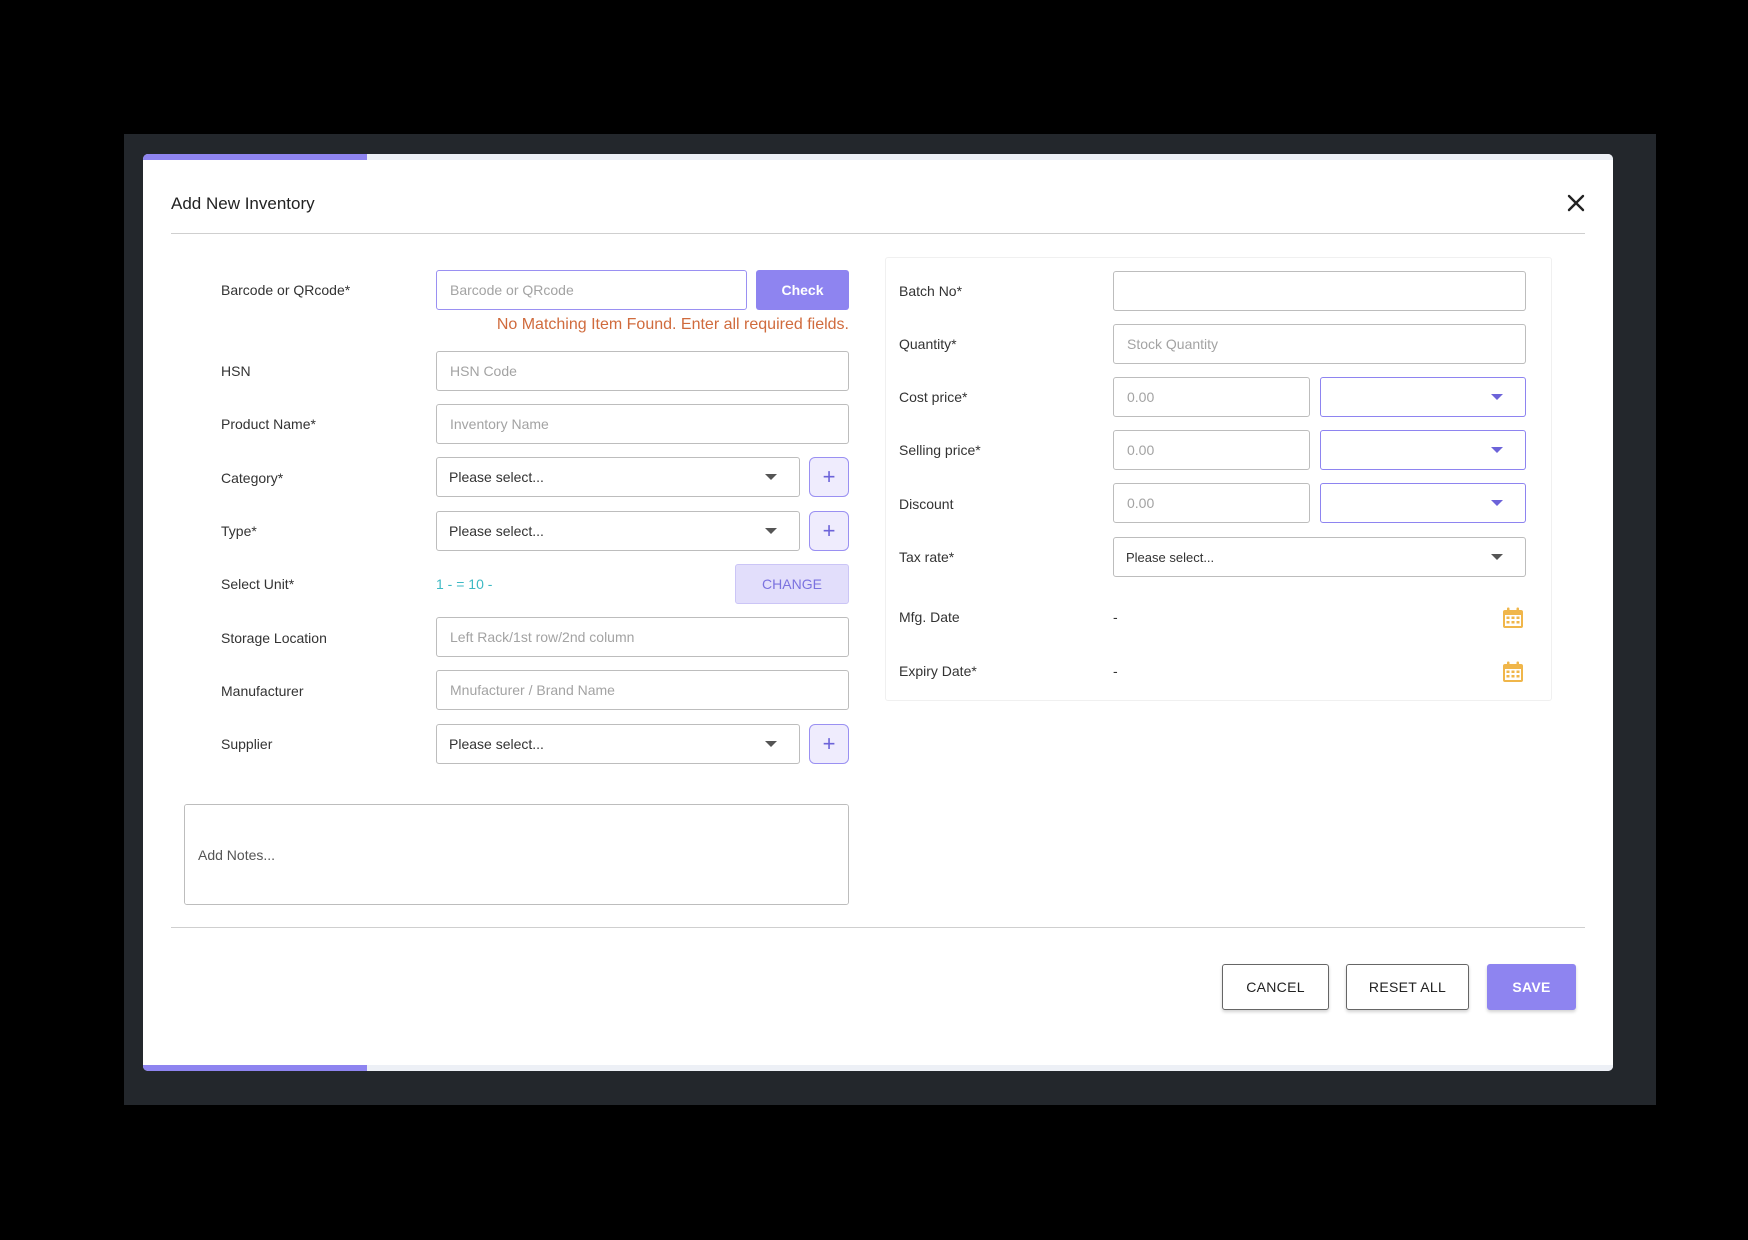  What do you see at coordinates (262, 691) in the screenshot?
I see `manufacturer-label: Manufacturer` at bounding box center [262, 691].